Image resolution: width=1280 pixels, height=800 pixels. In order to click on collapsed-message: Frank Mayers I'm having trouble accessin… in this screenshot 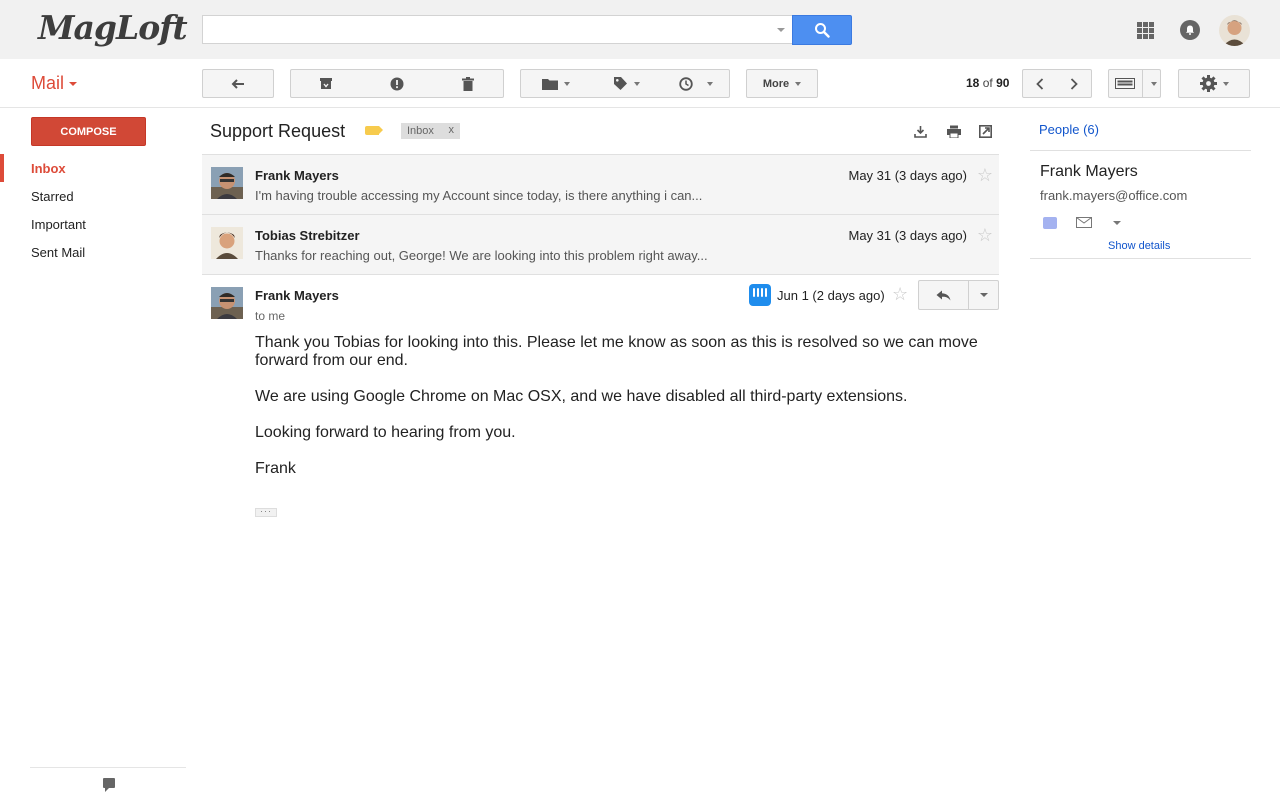, I will do `click(600, 184)`.